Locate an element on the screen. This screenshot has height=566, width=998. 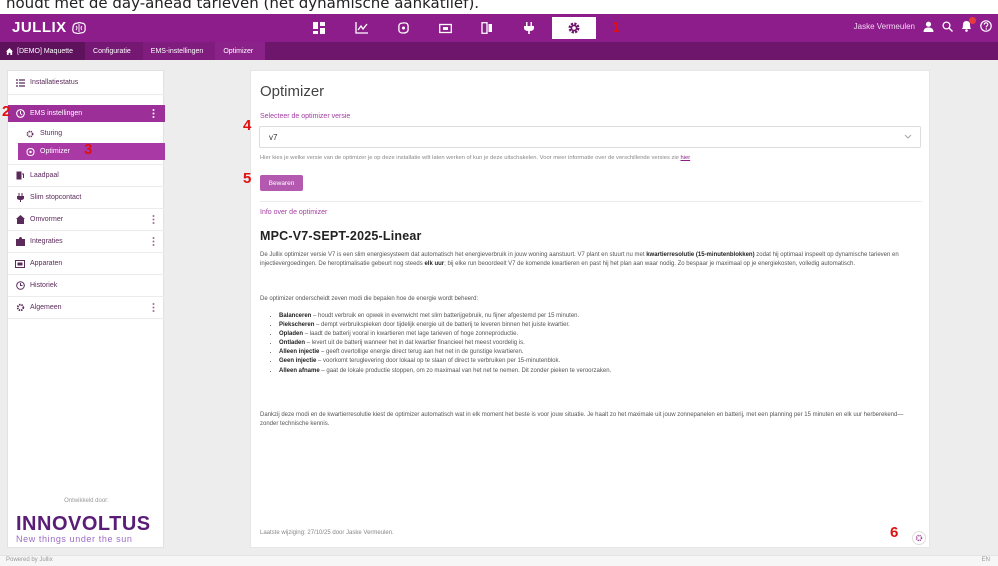
inverter-icon is located at coordinates (20, 219).